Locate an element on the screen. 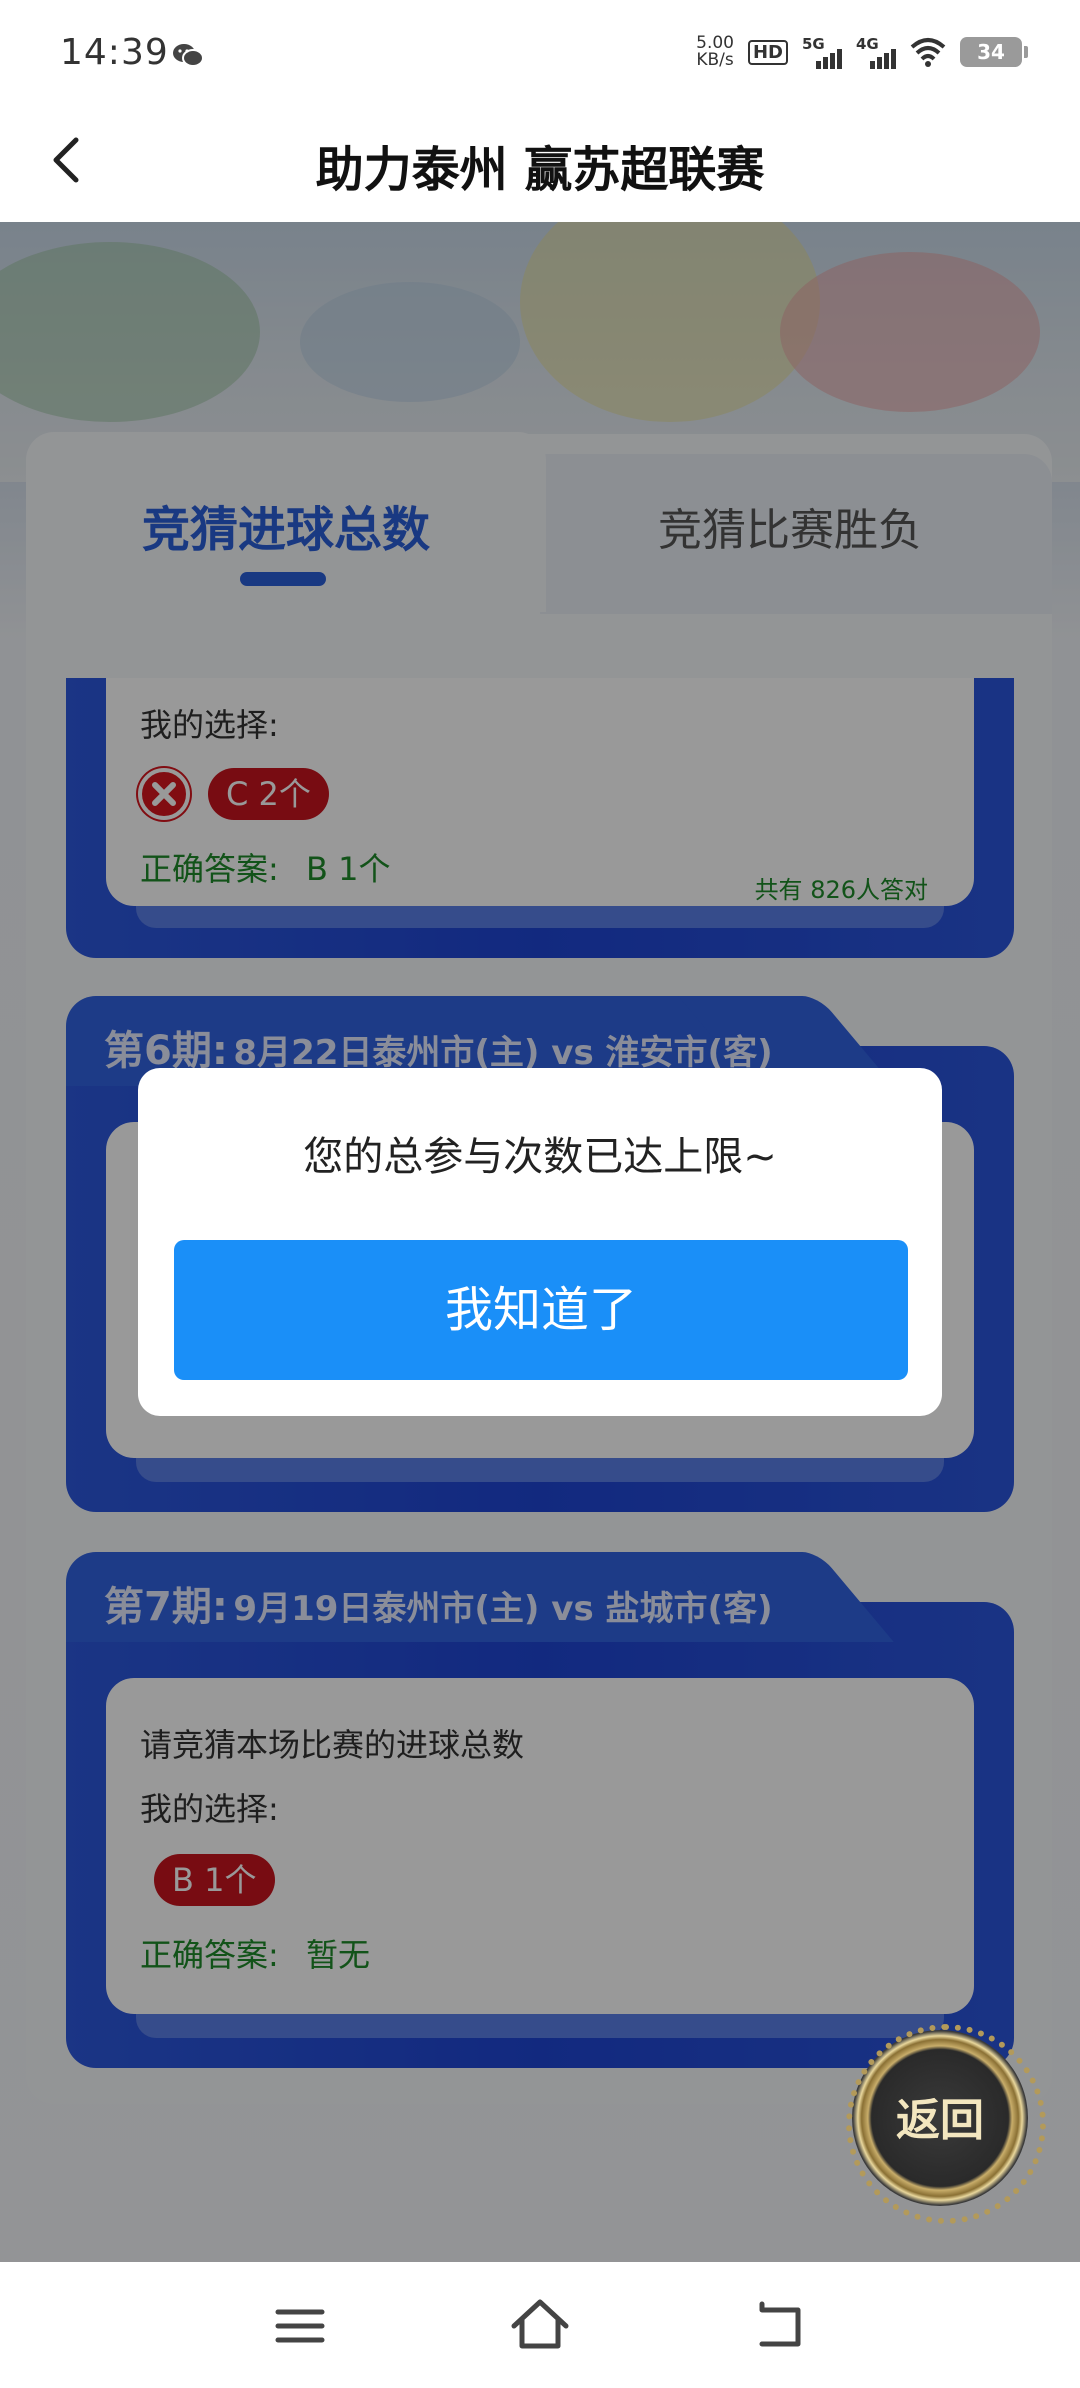 This screenshot has height=2388, width=1080. floating-back-label: 返回 is located at coordinates (940, 2120).